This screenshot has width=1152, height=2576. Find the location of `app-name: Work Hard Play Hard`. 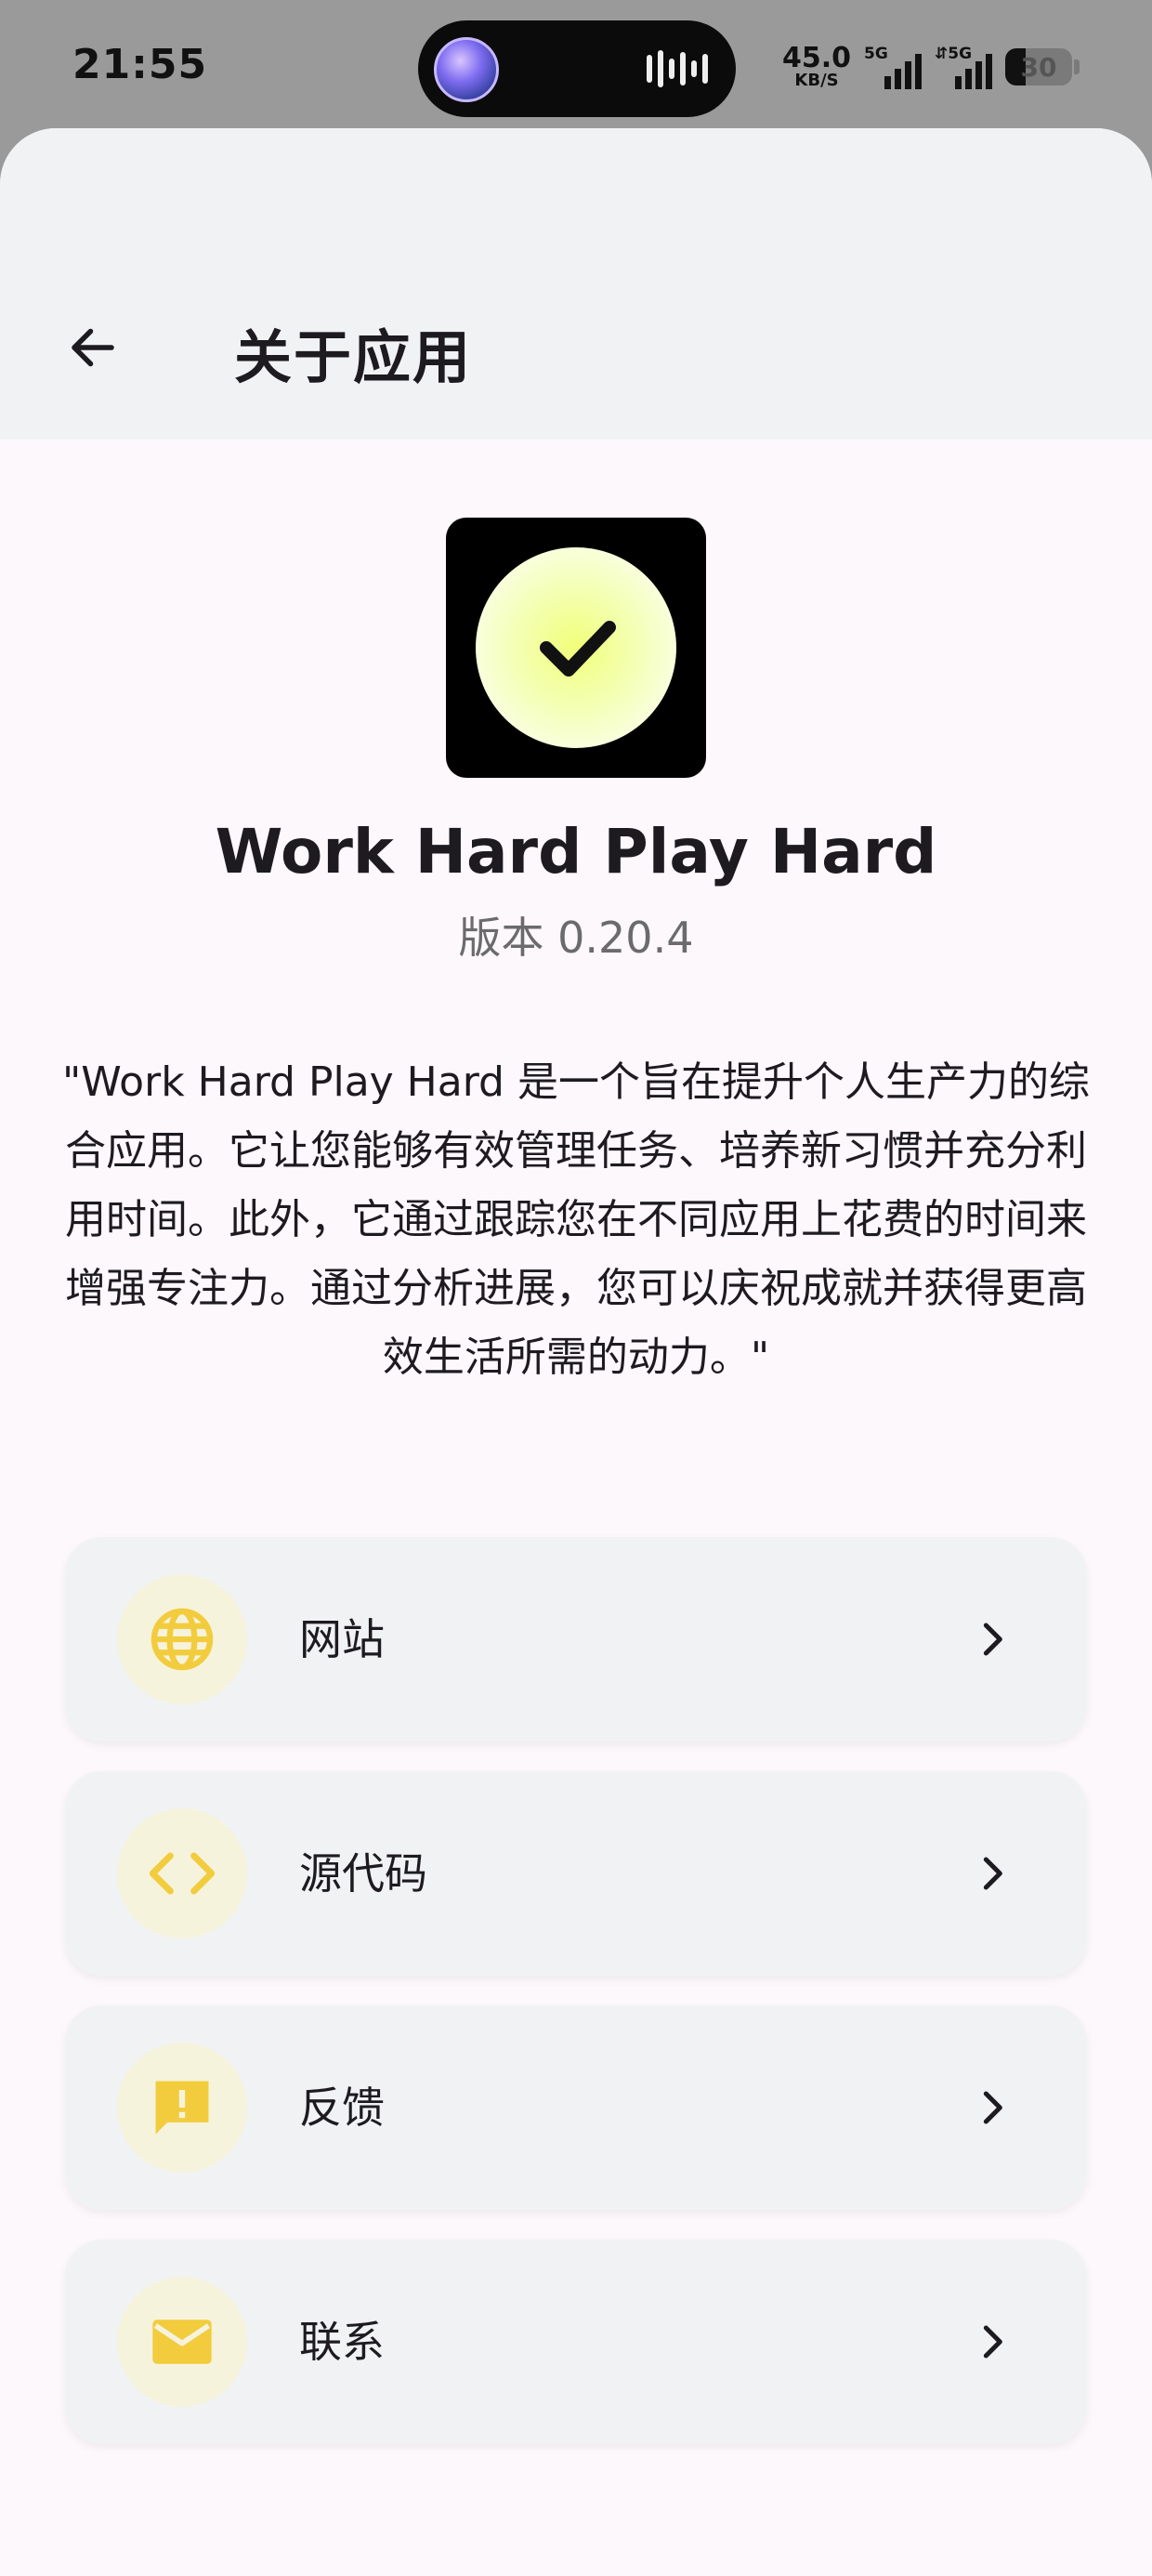

app-name: Work Hard Play Hard is located at coordinates (576, 851).